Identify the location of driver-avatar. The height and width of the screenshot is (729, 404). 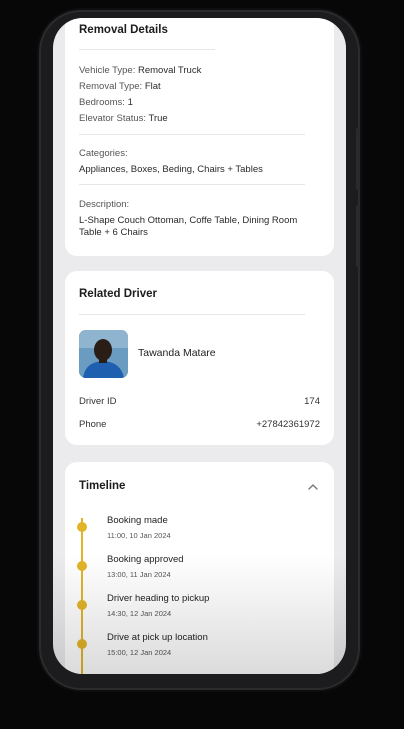
(103, 354).